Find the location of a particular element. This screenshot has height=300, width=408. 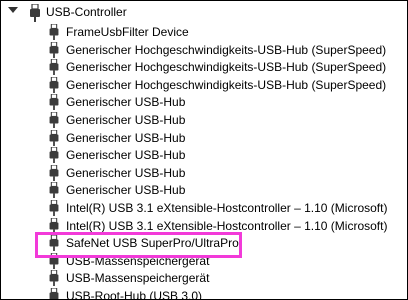

device-list-item: SafeNet USB SuperPro/UltraPro is located at coordinates (204, 243).